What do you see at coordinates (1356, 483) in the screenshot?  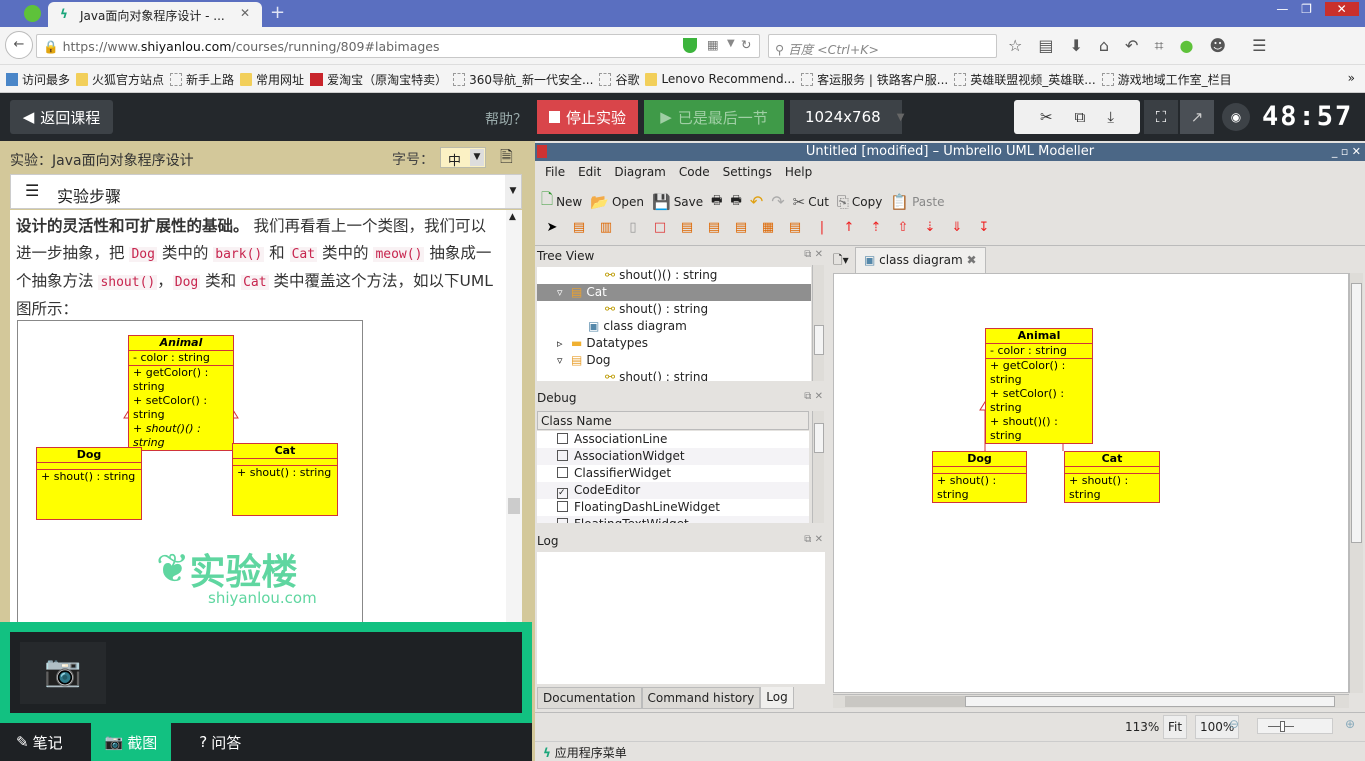 I see `canvas-vertical-scrollbar` at bounding box center [1356, 483].